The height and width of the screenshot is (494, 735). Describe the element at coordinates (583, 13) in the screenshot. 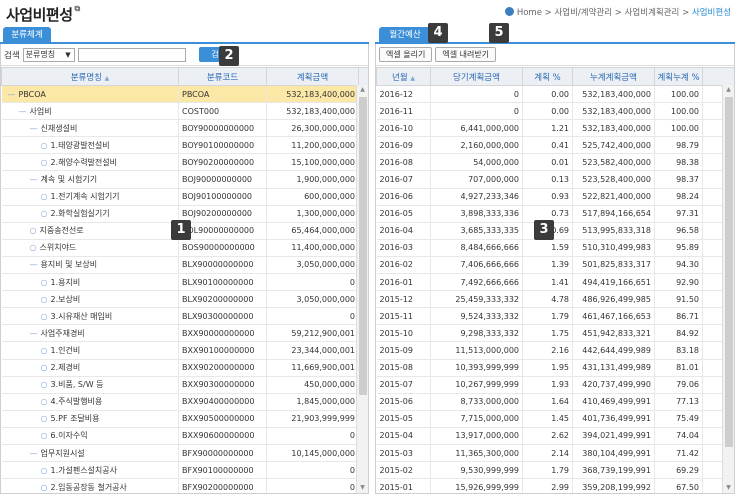

I see `breadcrumb-contract: 사업비/계약관리` at that location.